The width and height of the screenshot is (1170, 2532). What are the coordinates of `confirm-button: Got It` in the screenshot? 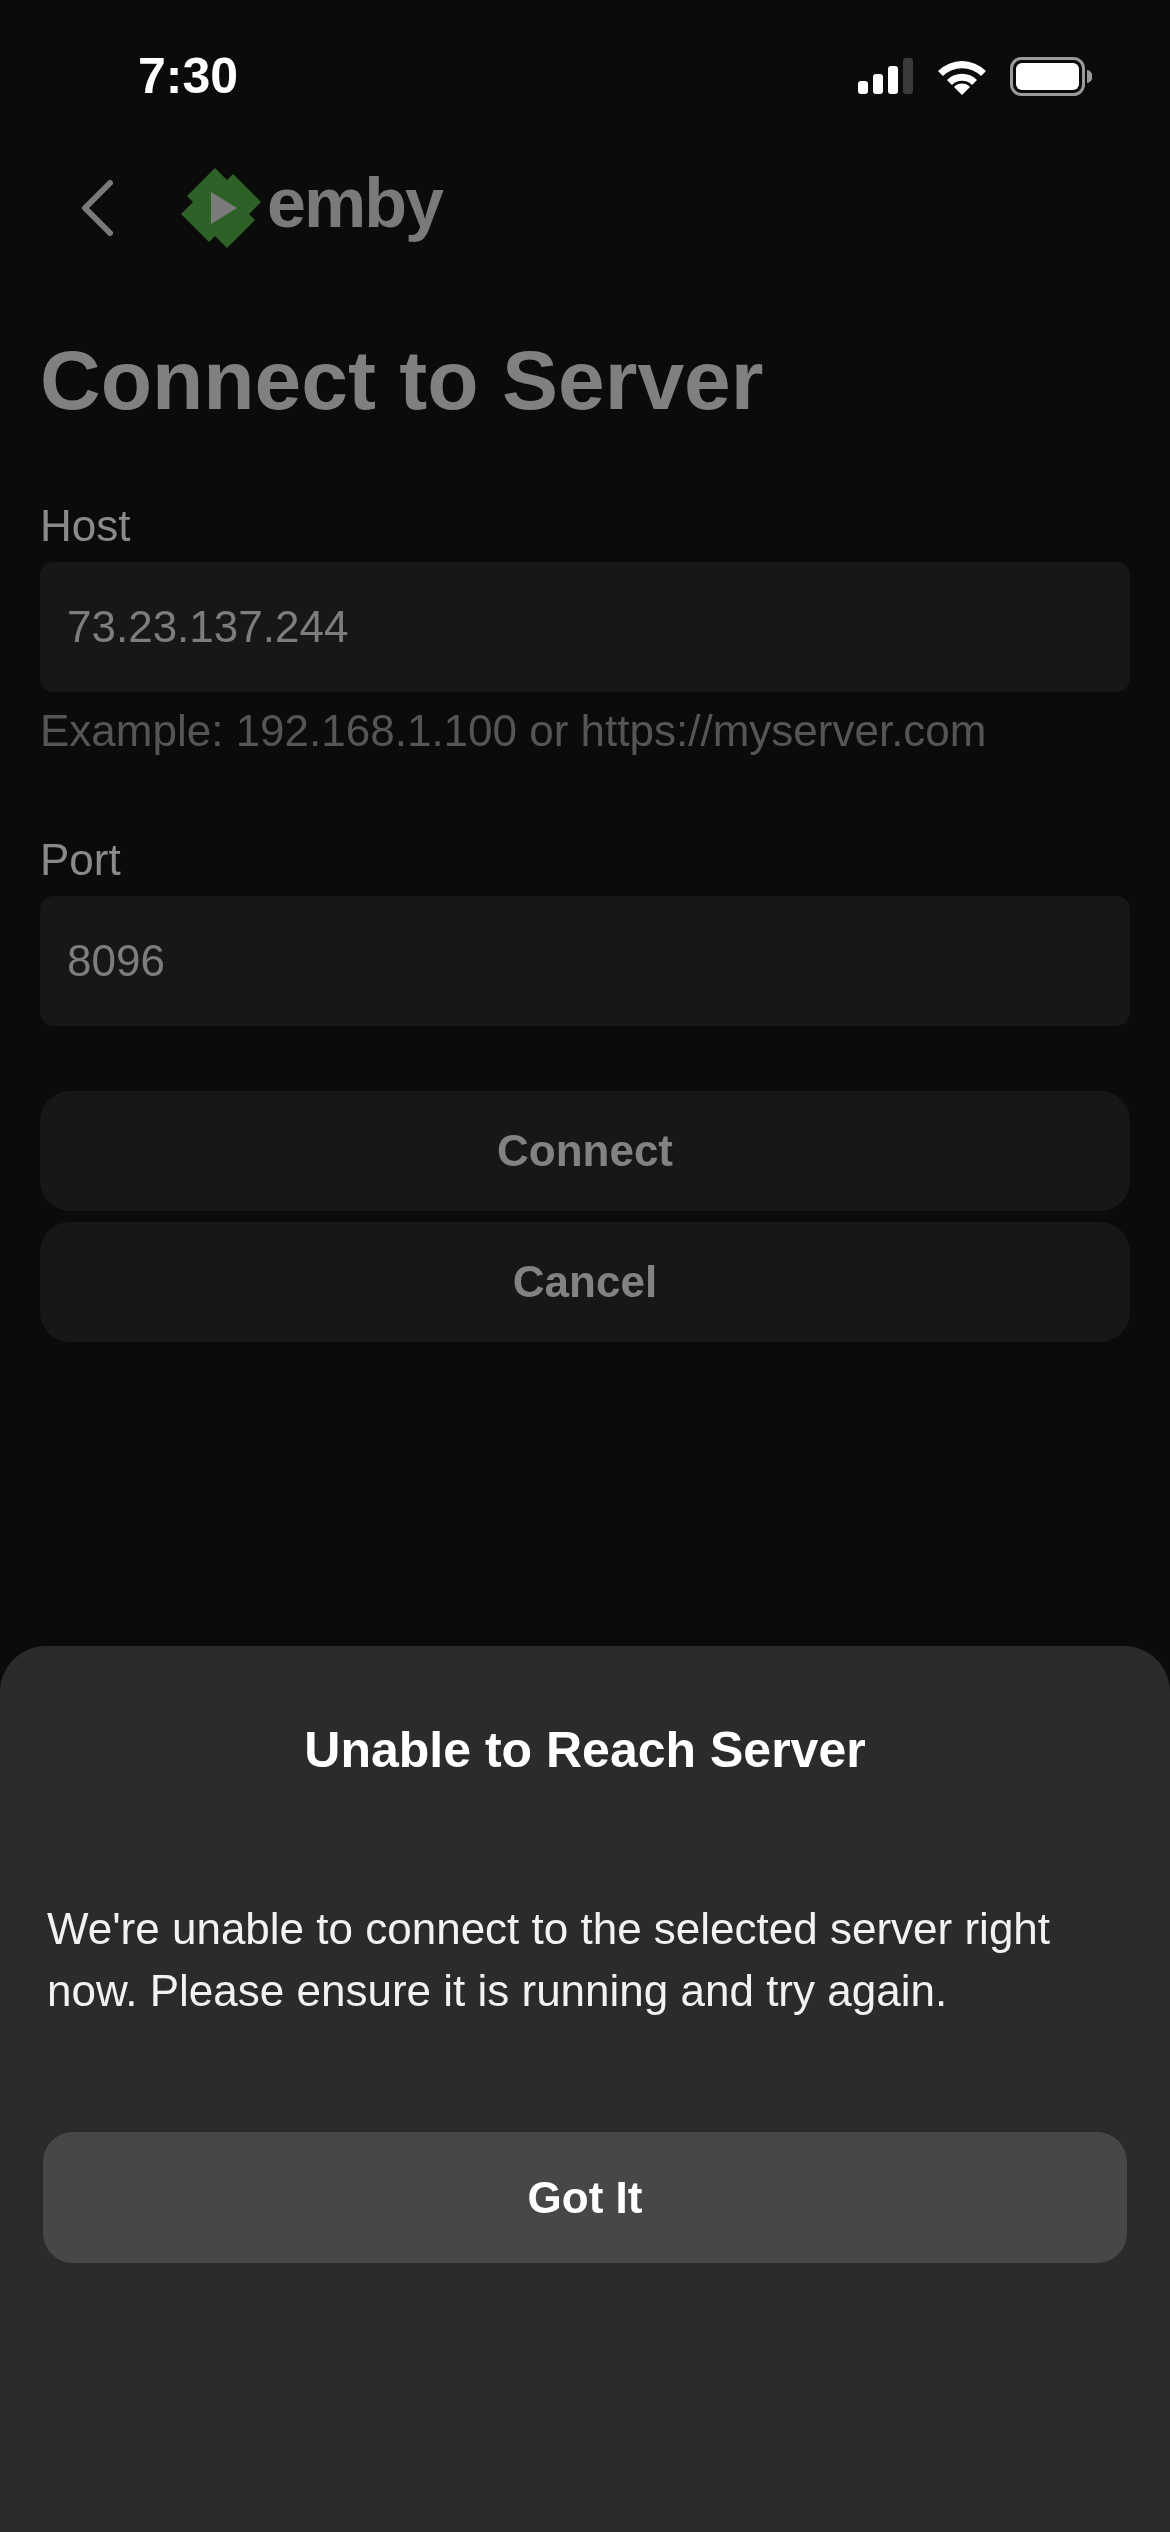 It's located at (585, 2197).